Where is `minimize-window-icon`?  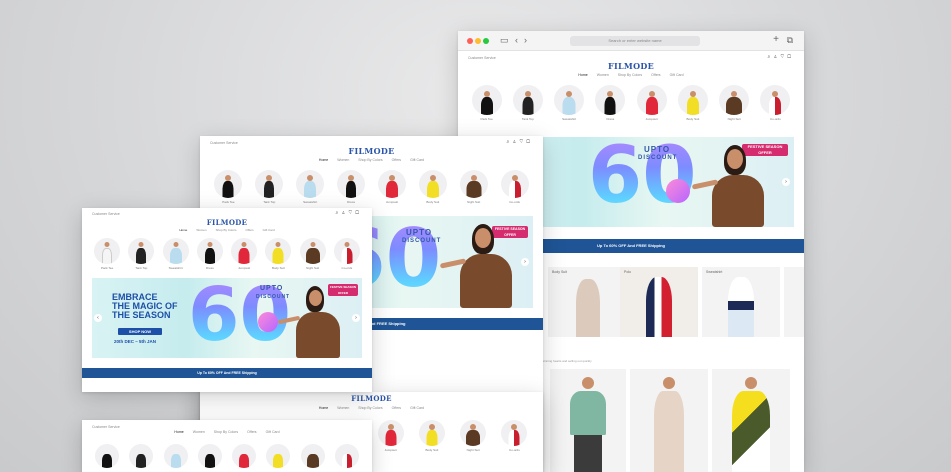
minimize-window-icon is located at coordinates (478, 41).